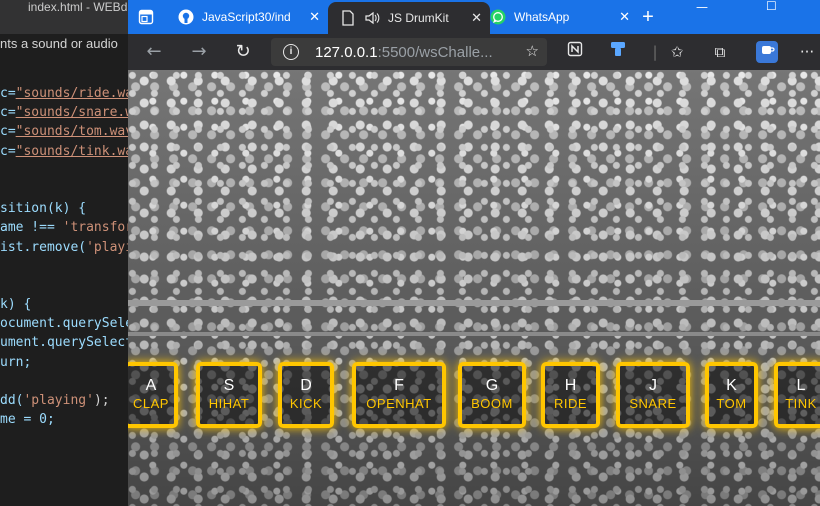  Describe the element at coordinates (151, 385) in the screenshot. I see `key-letter: A` at that location.